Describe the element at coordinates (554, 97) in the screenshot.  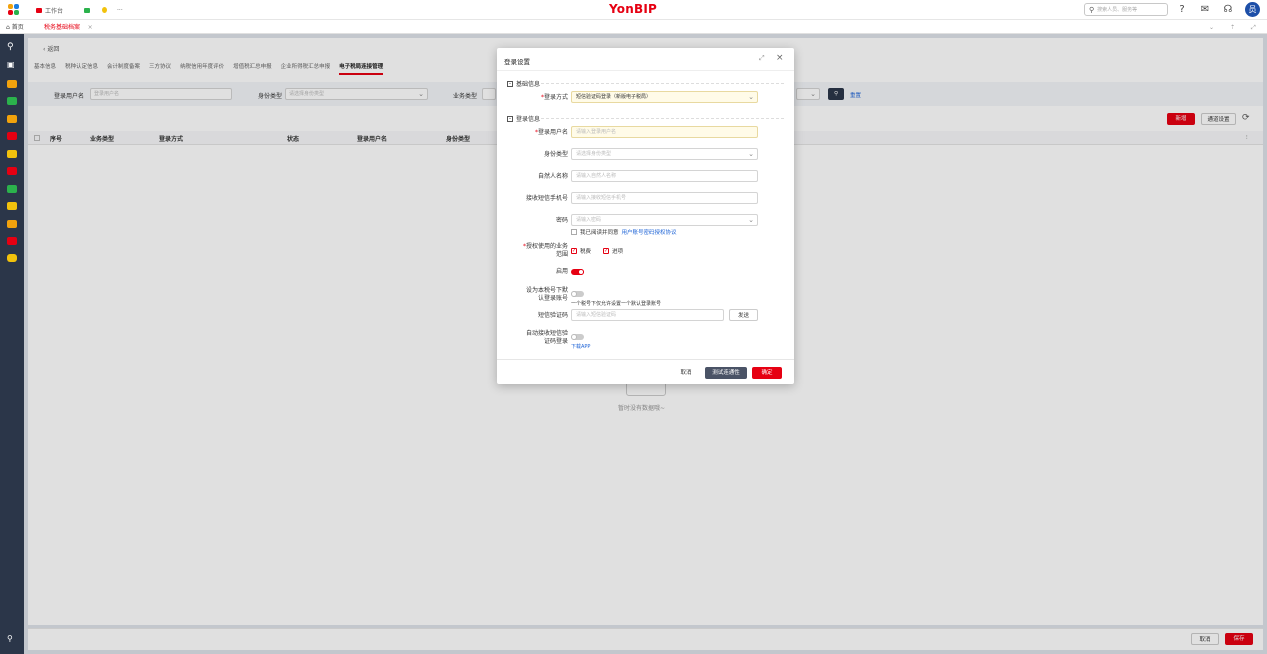
I see `field-label: *登录方式` at that location.